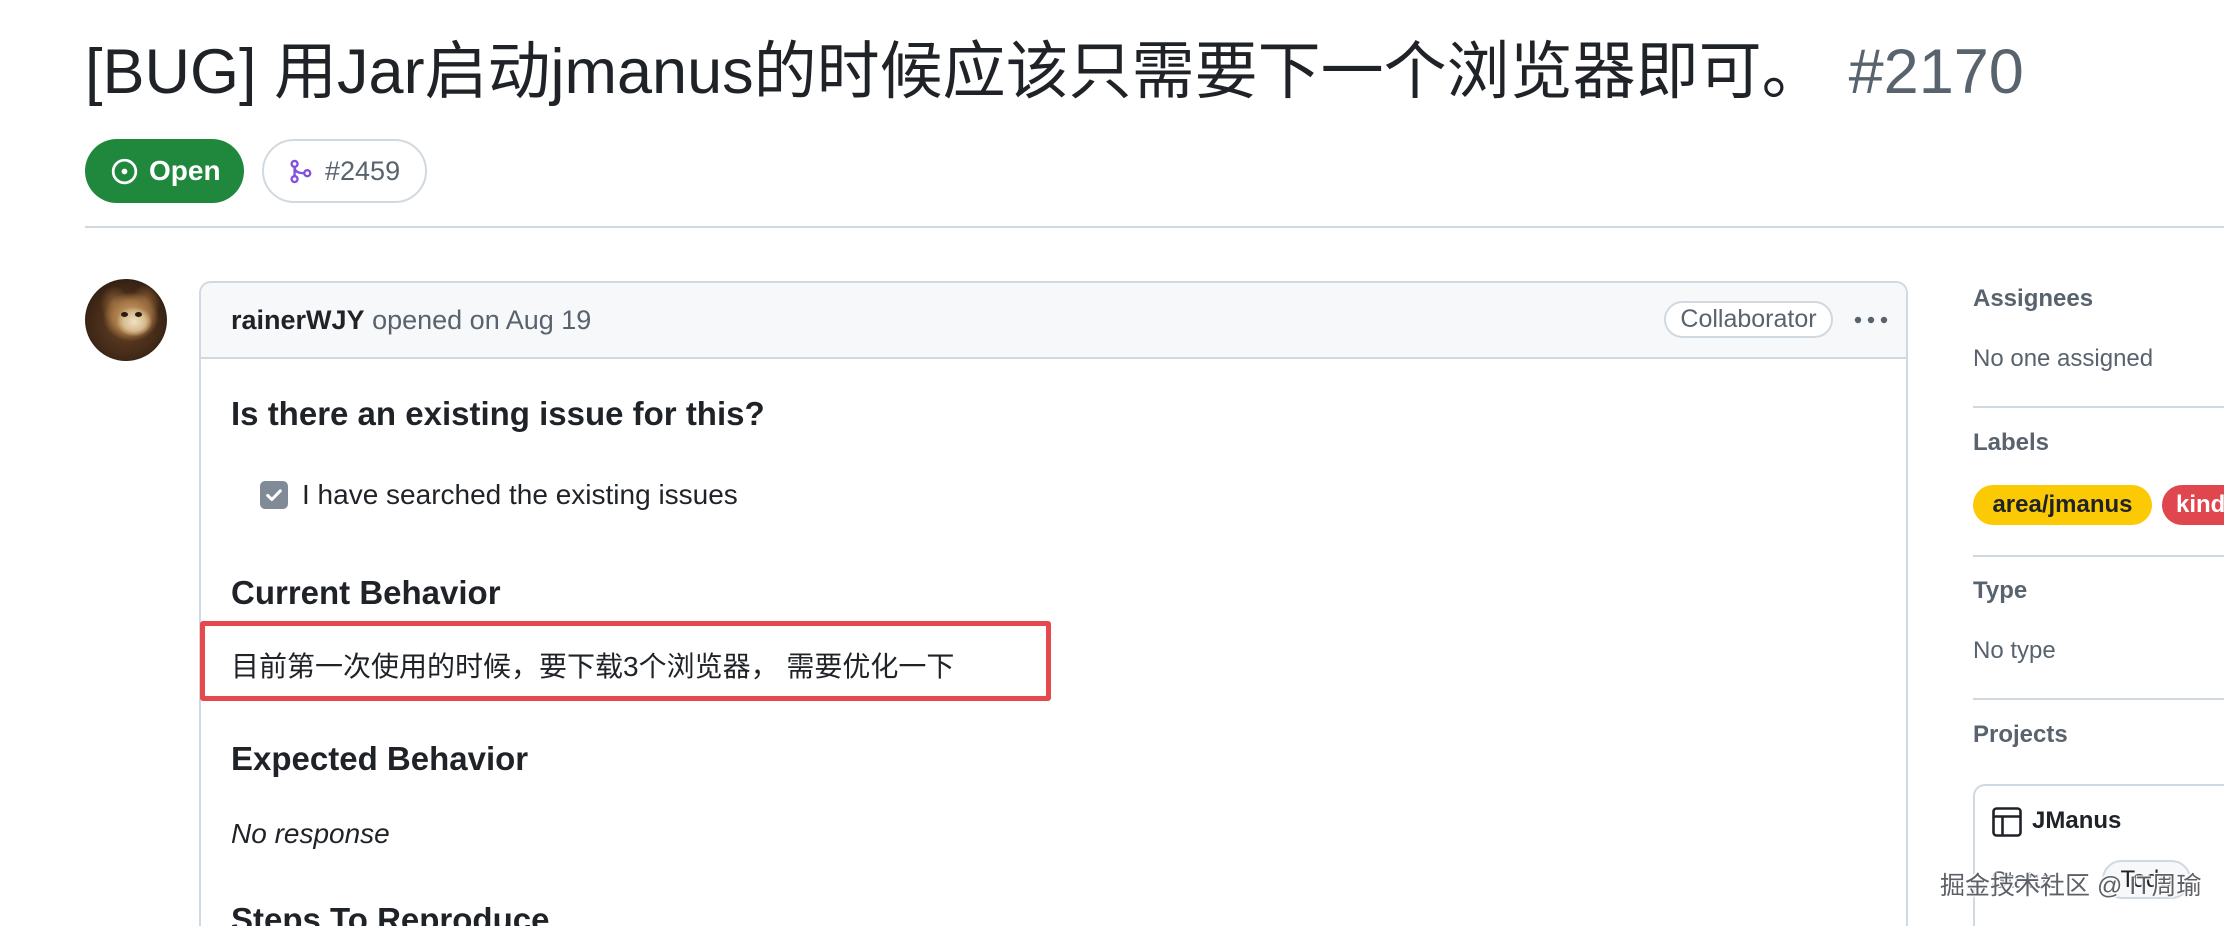 The image size is (2224, 926). What do you see at coordinates (380, 758) in the screenshot?
I see `expected-behavior-heading: Expected Behavior` at bounding box center [380, 758].